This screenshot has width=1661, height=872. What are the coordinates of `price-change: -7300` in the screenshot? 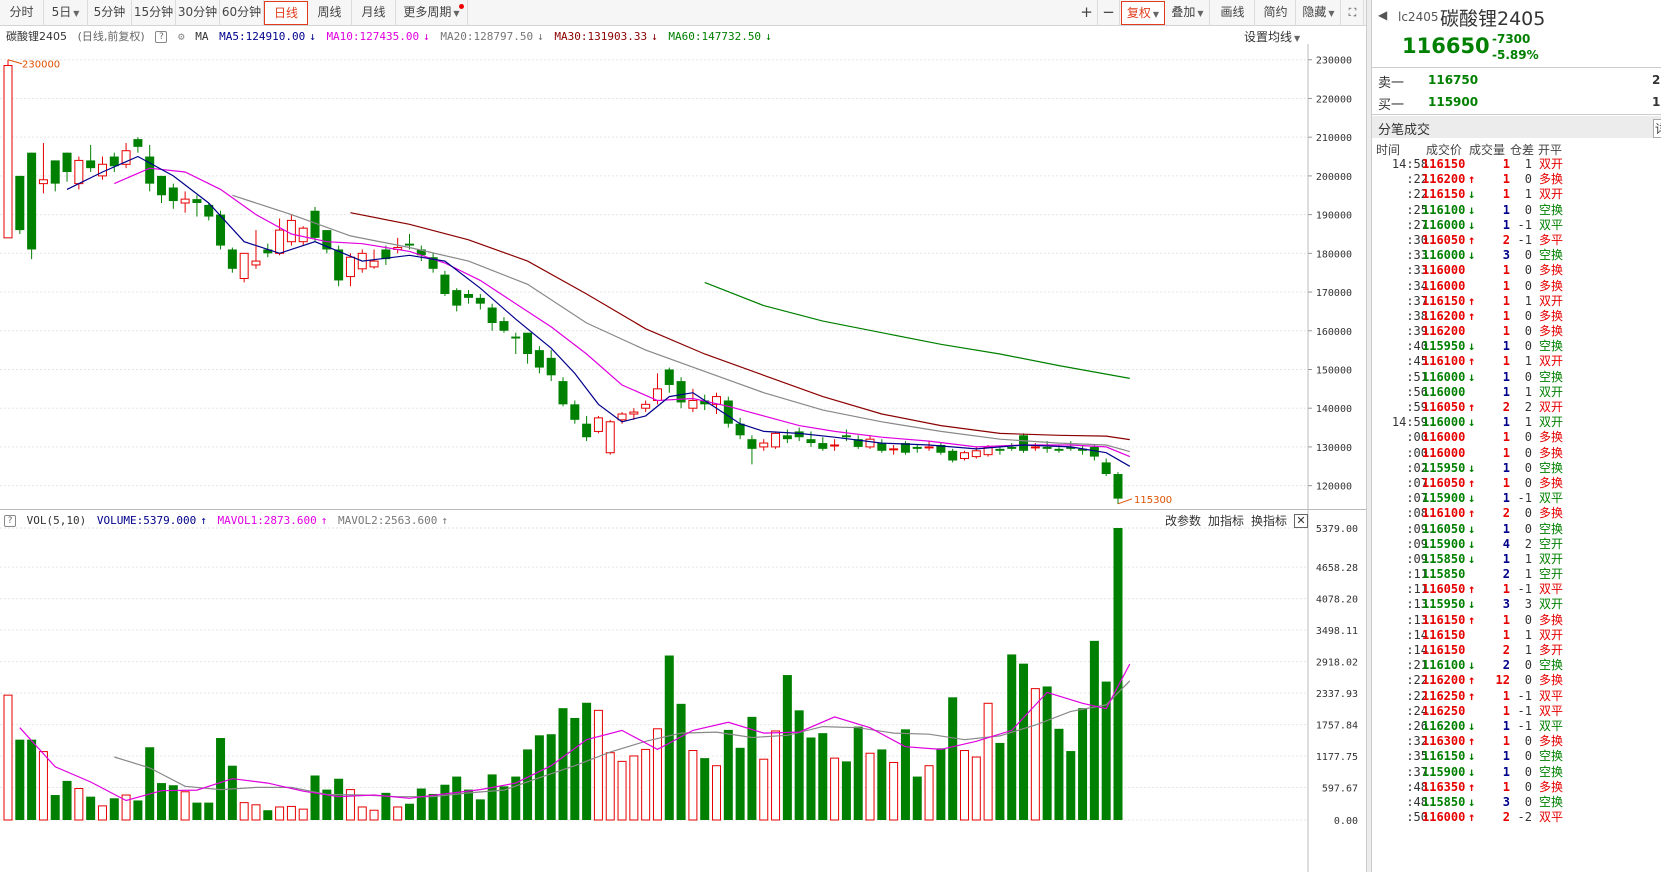 It's located at (1511, 39).